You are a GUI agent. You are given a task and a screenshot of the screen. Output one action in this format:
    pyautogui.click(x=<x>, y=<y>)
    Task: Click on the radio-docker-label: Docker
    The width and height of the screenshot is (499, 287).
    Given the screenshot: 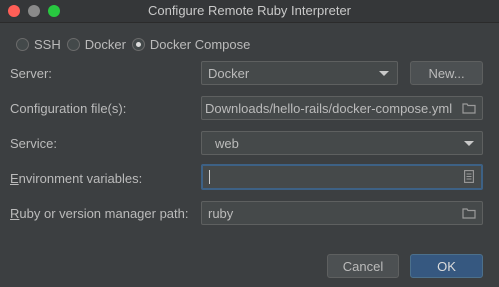 What is the action you would take?
    pyautogui.click(x=105, y=44)
    